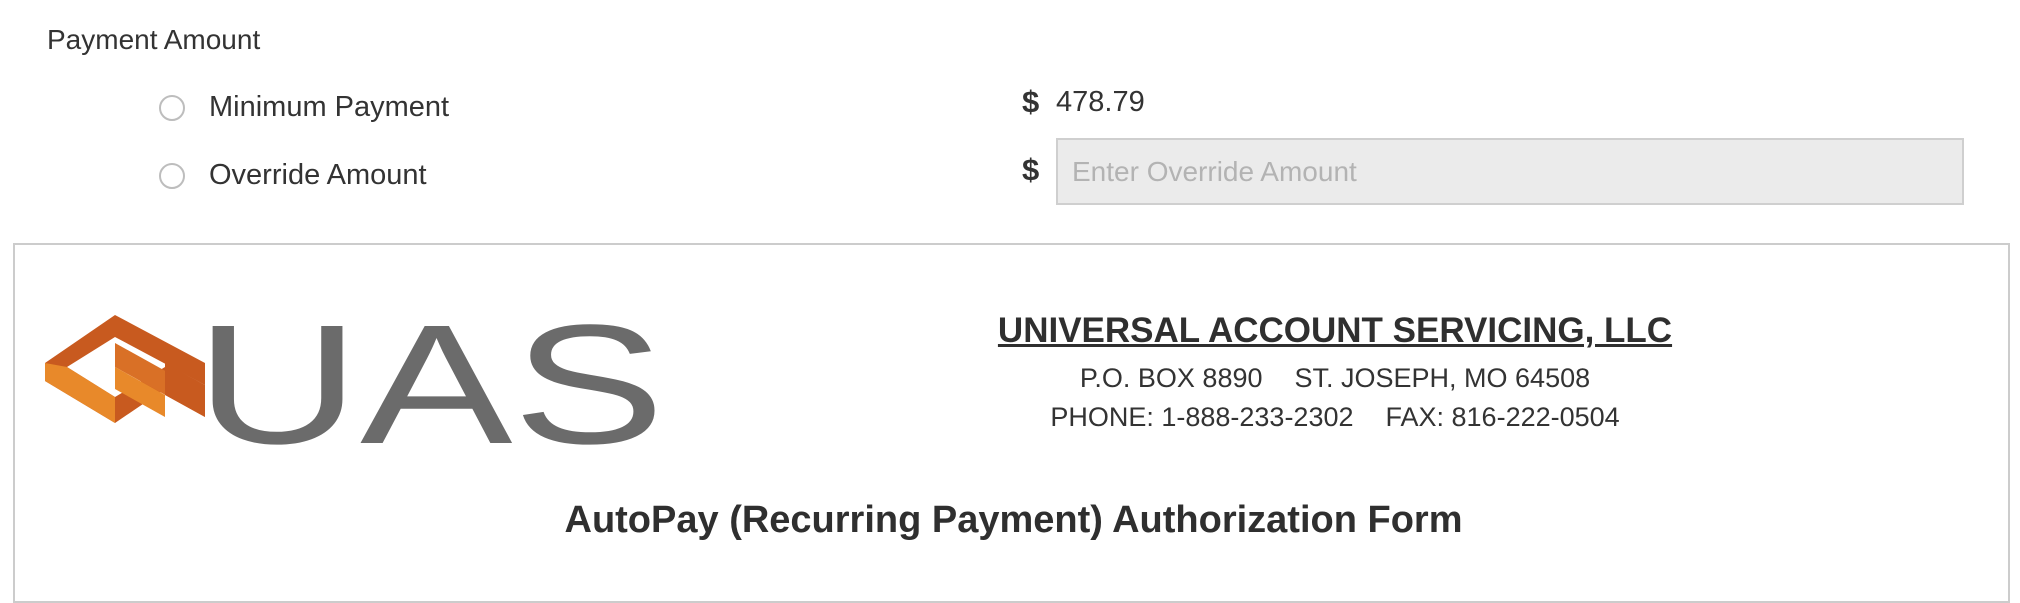  I want to click on company-address: P.O. BOX 8890 ST. JOSEPH, MO 64508, so click(1335, 378).